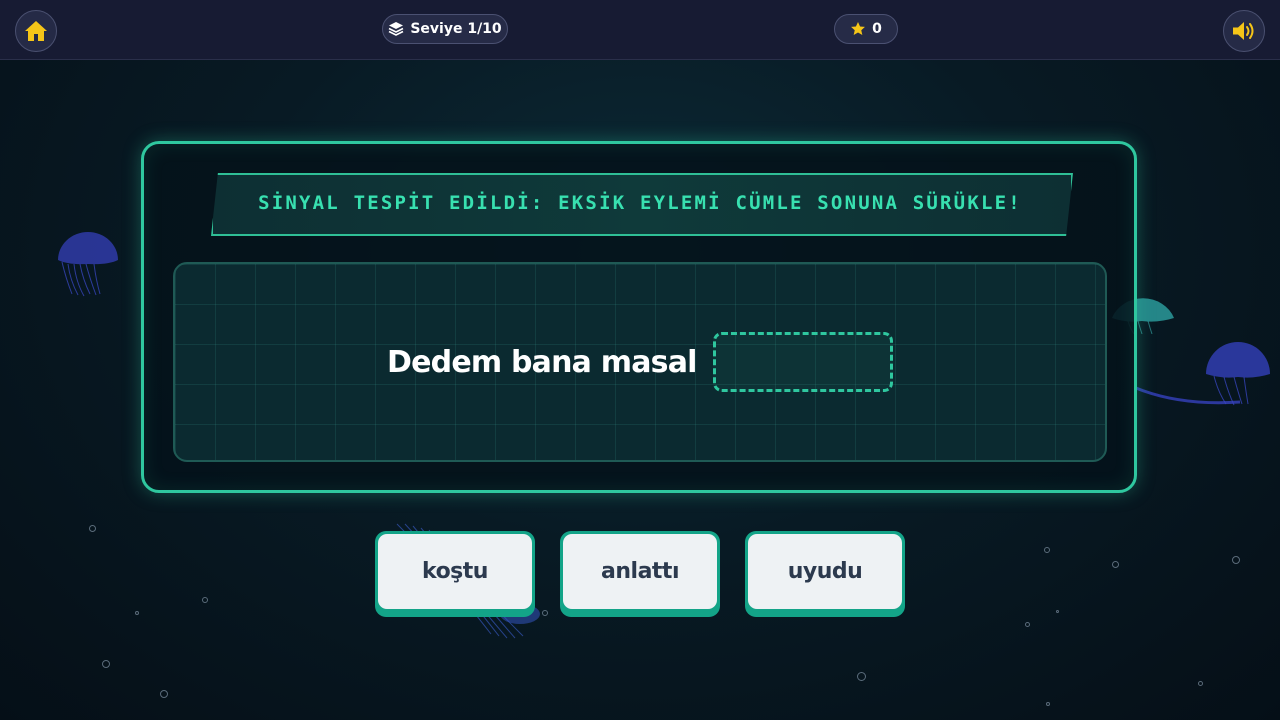 The image size is (1280, 720). Describe the element at coordinates (1202, 374) in the screenshot. I see `jellyfish-right-blue` at that location.